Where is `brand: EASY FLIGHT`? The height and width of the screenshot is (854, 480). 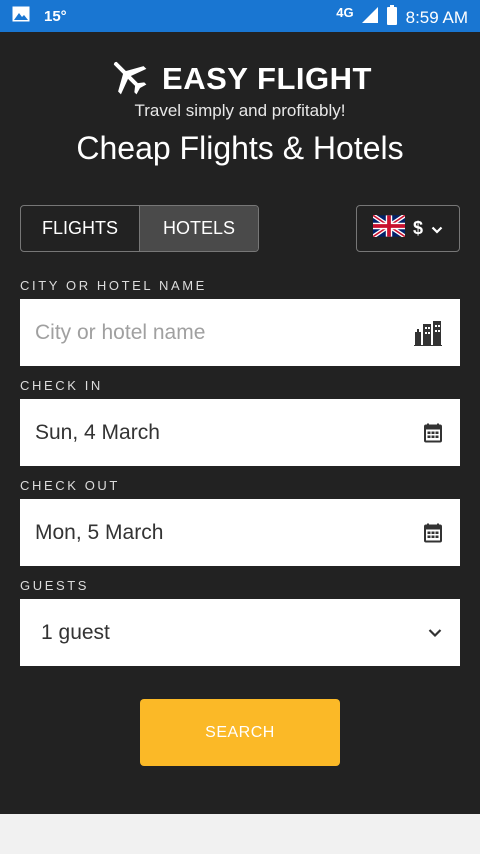
brand: EASY FLIGHT is located at coordinates (240, 78).